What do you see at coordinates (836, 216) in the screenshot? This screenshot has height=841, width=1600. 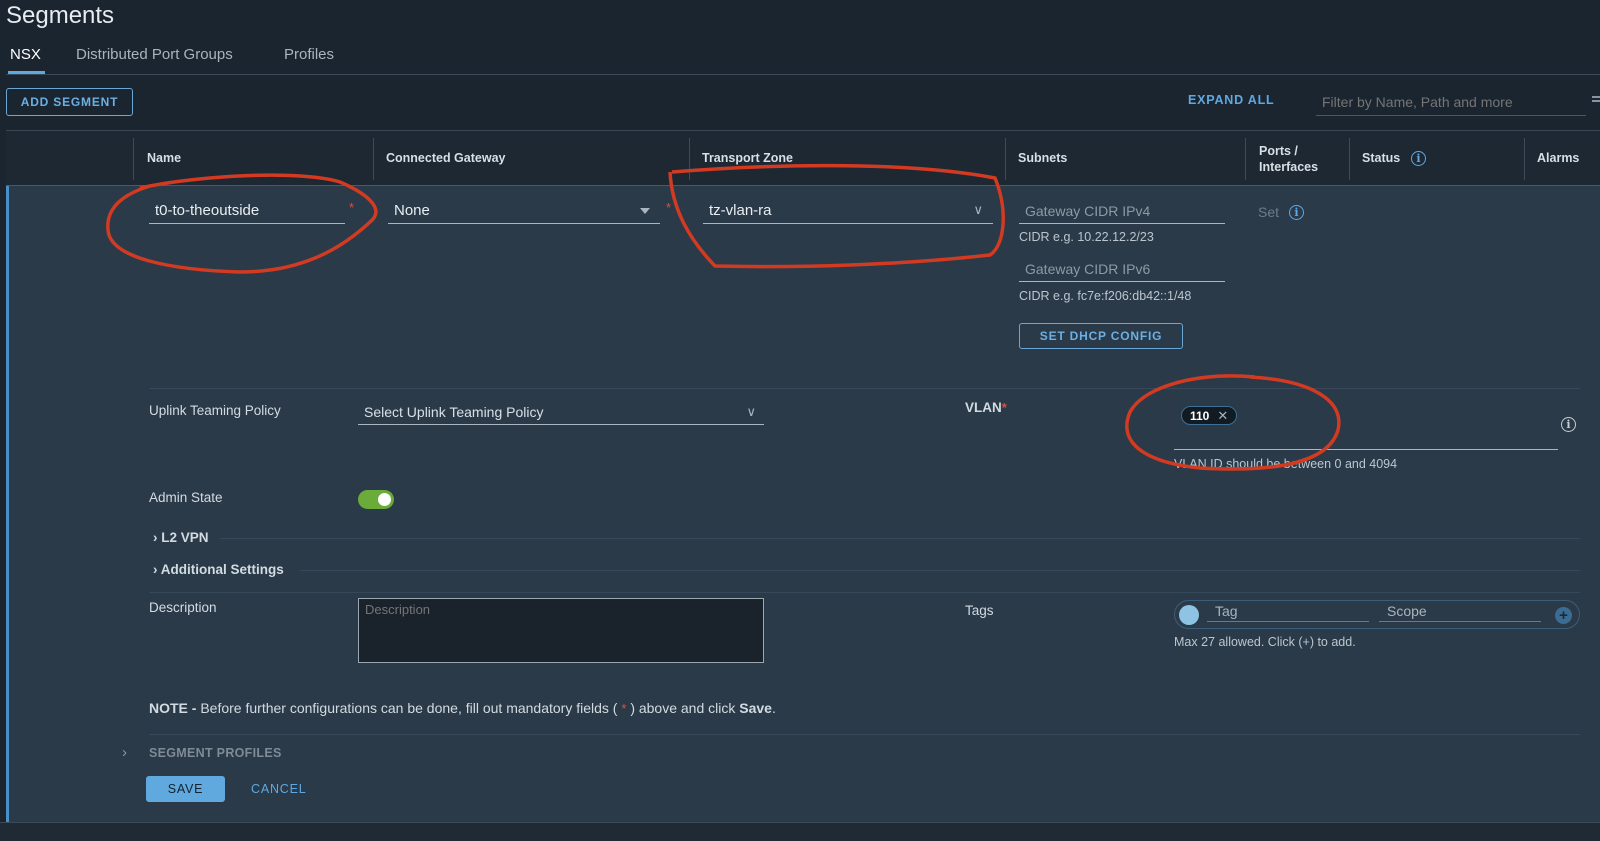 I see `annotation-circle-transport-zone` at bounding box center [836, 216].